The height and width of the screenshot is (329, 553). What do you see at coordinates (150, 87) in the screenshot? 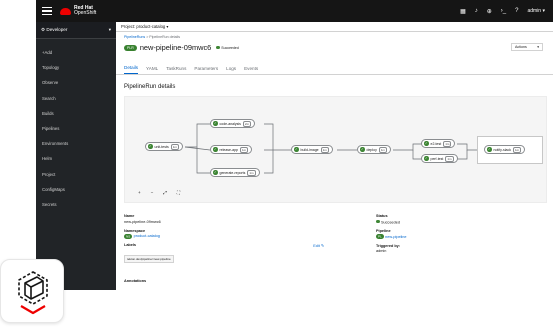
I see `section-title: PipelineRun details` at bounding box center [150, 87].